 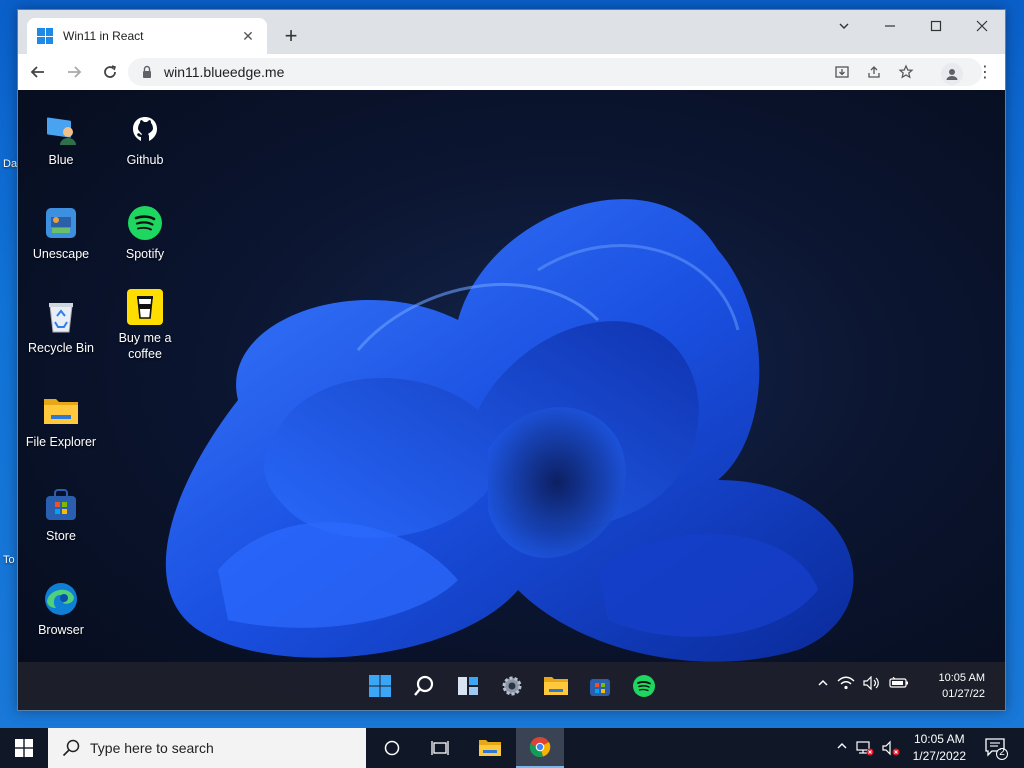 What do you see at coordinates (874, 72) in the screenshot?
I see `share-icon` at bounding box center [874, 72].